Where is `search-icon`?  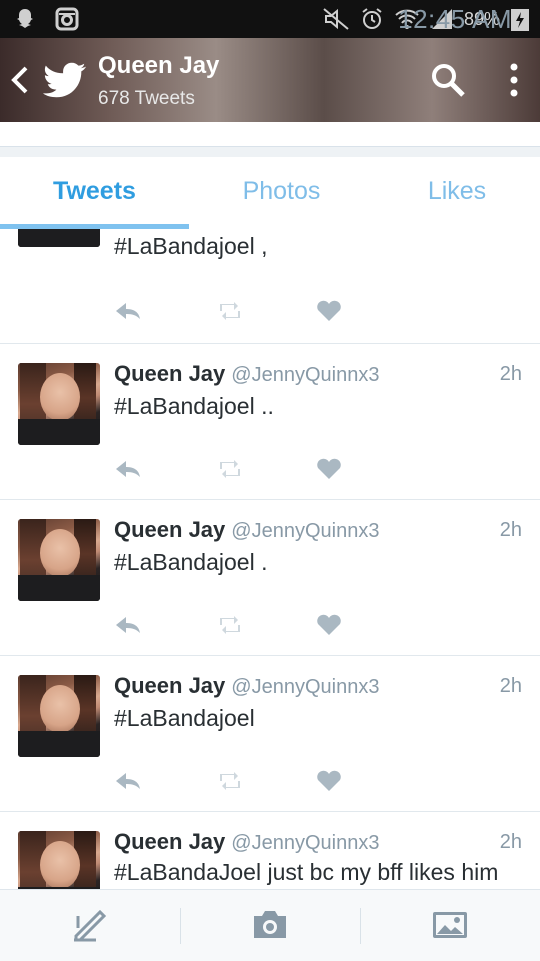
search-icon is located at coordinates (448, 80).